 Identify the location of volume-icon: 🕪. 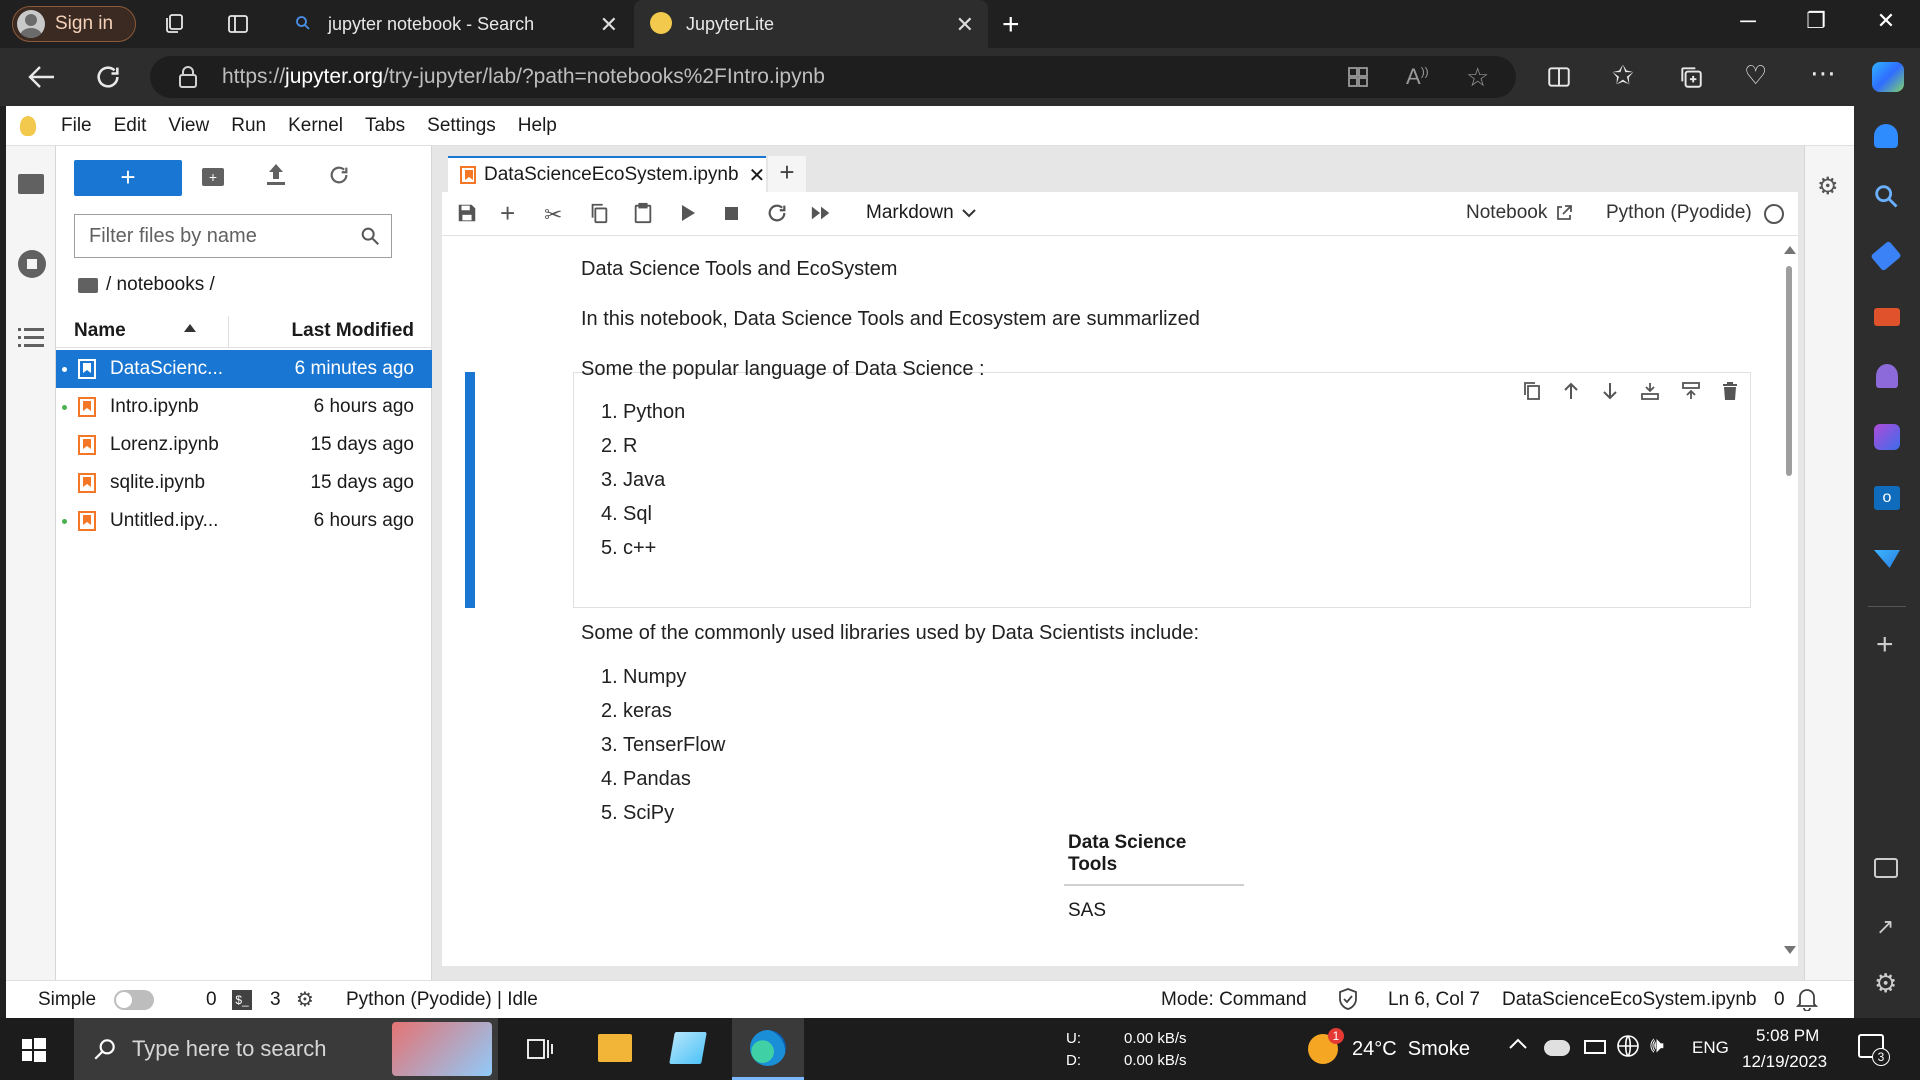
(1657, 1045).